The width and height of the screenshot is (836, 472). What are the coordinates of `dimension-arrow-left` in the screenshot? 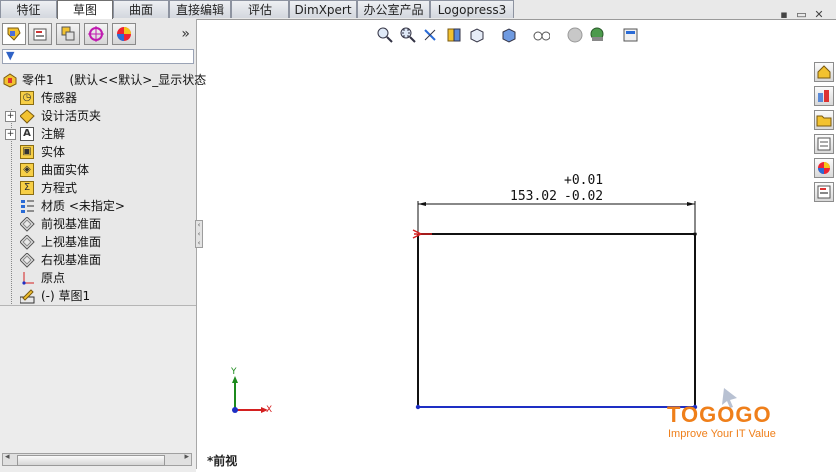 It's located at (422, 204).